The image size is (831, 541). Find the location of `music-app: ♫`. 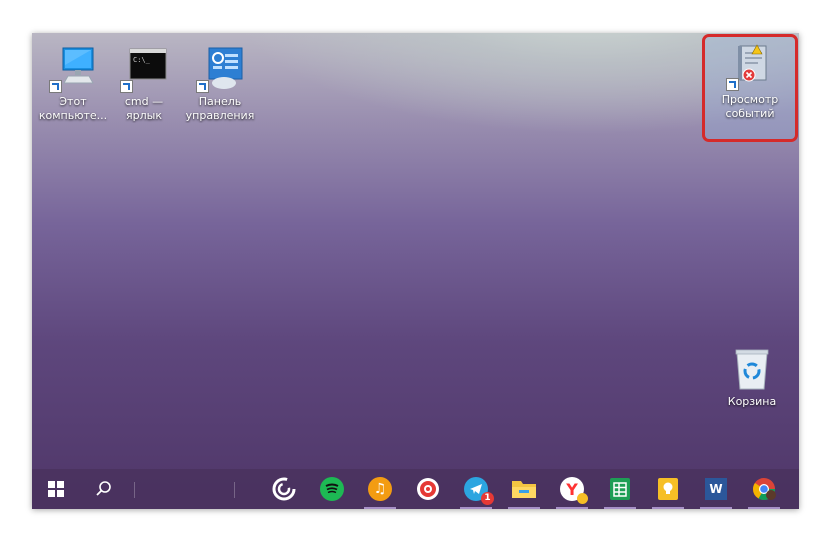

music-app: ♫ is located at coordinates (380, 491).